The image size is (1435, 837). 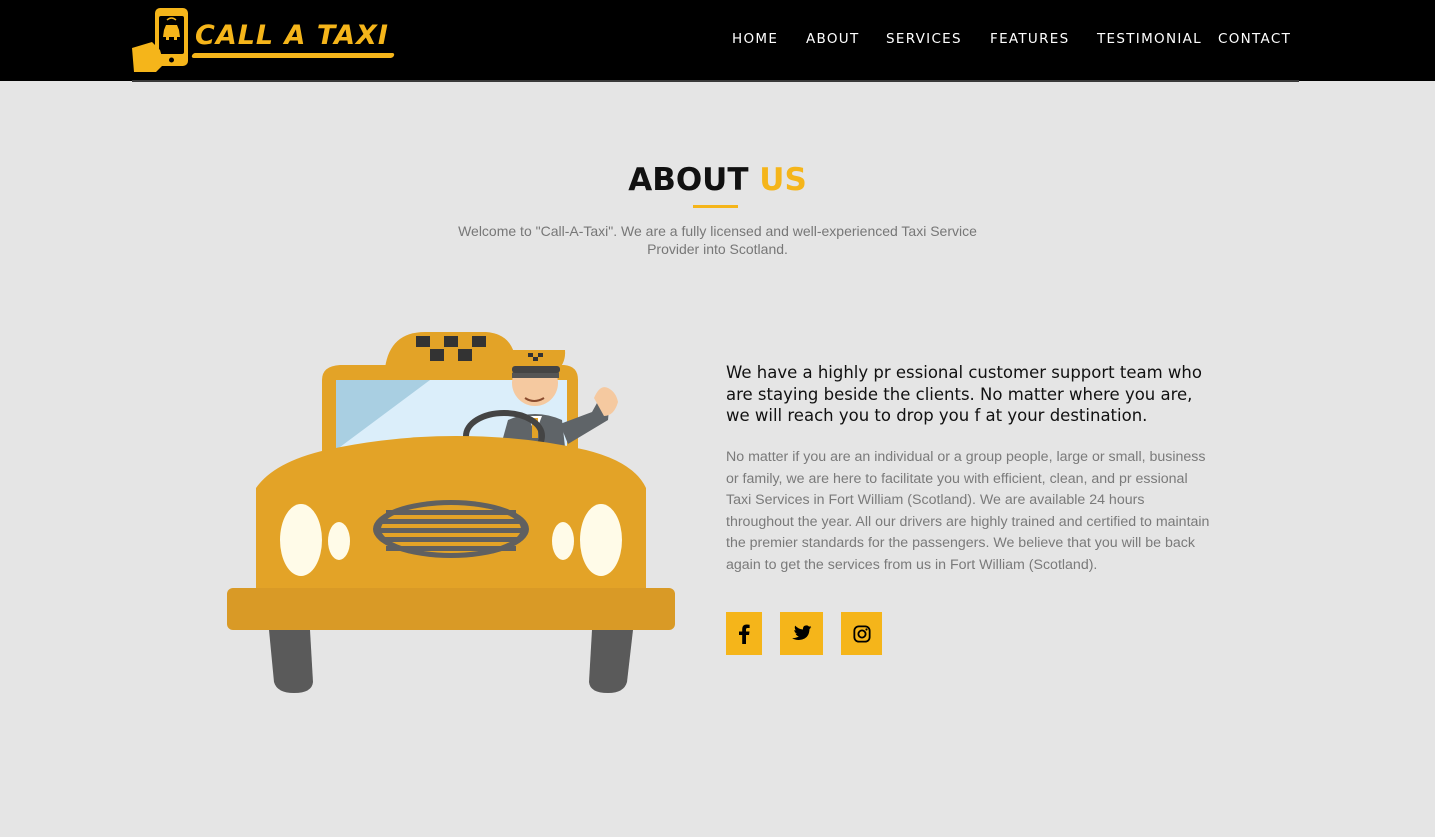 What do you see at coordinates (1149, 39) in the screenshot?
I see `nav-testimonial: TESTIMONIAL` at bounding box center [1149, 39].